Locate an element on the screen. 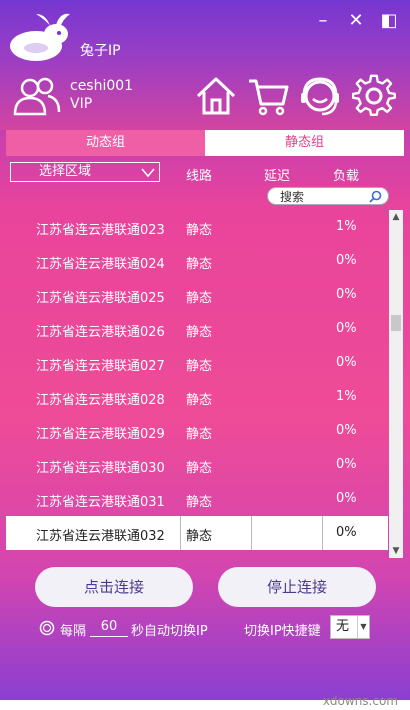 The width and height of the screenshot is (410, 710). server-row: 江苏省连云港联通024 静态 0% is located at coordinates (197, 261).